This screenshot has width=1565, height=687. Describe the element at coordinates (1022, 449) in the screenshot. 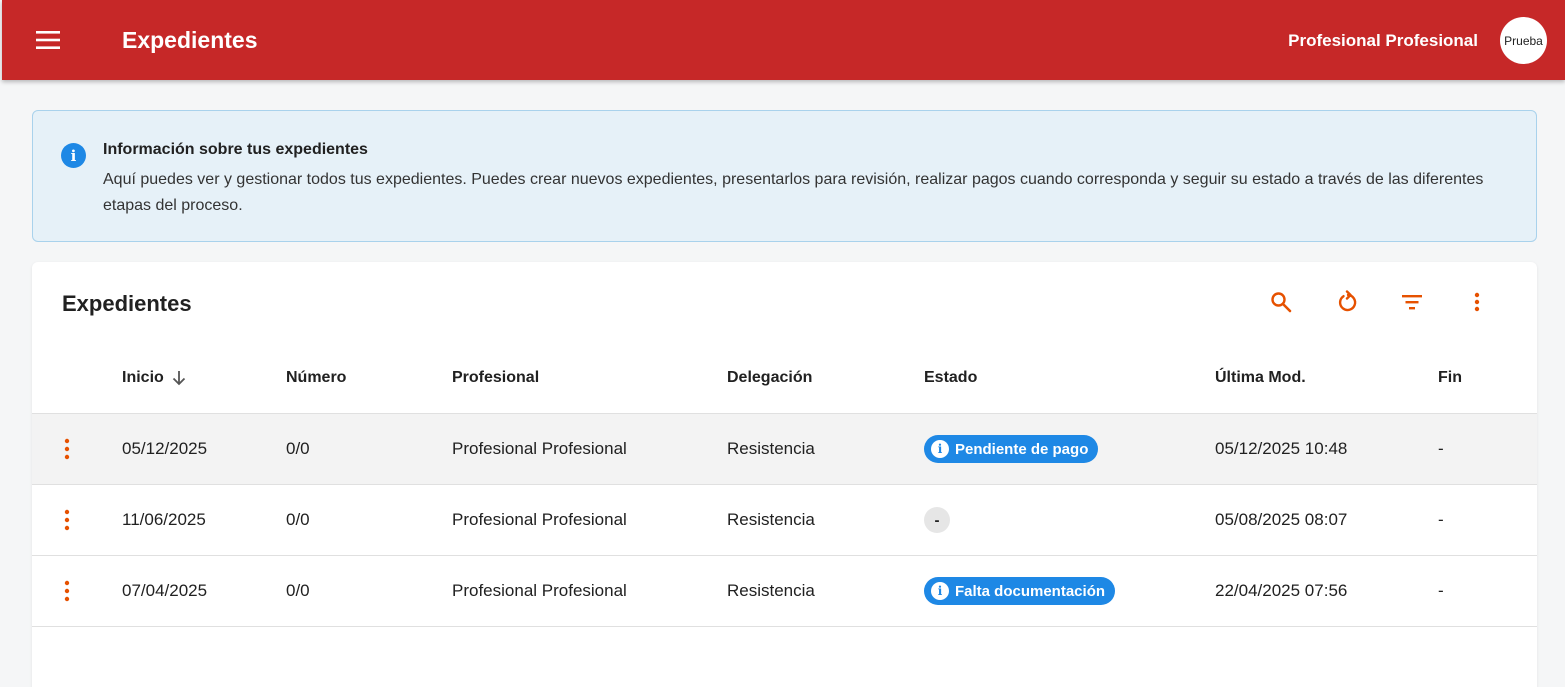

I see `status-label: Pendiente de pago` at that location.